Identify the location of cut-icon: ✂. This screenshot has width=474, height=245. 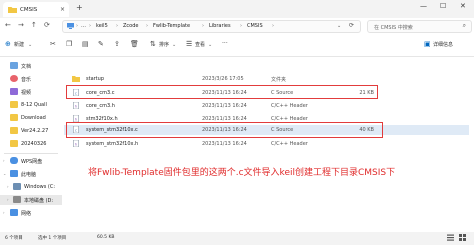
(53, 44).